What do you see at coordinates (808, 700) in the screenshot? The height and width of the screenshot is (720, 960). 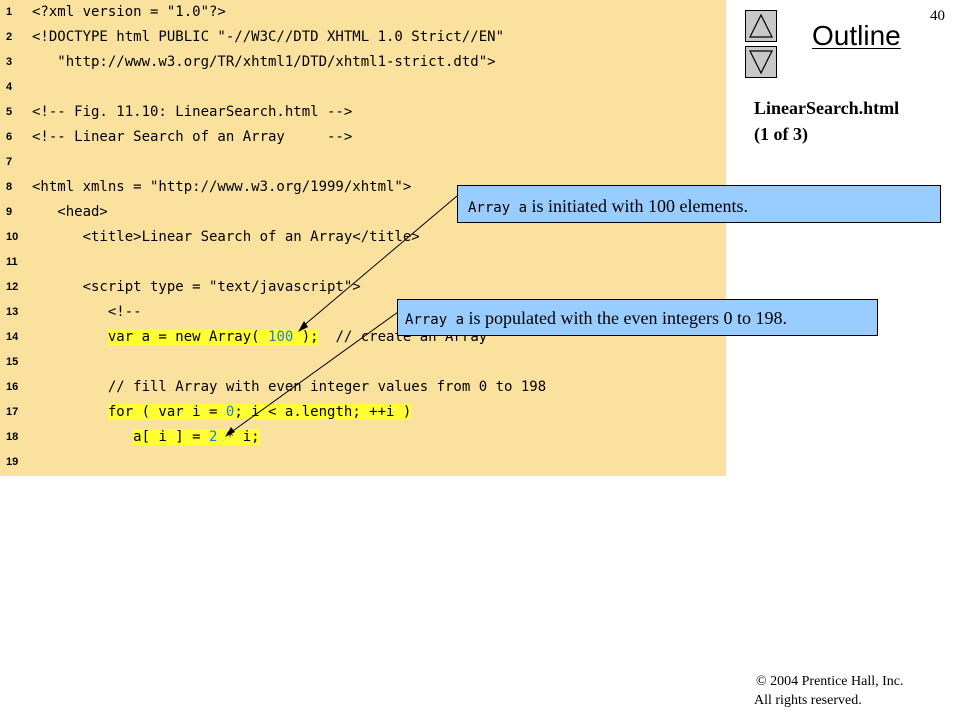 I see `rights-notice: All rights reserved.` at bounding box center [808, 700].